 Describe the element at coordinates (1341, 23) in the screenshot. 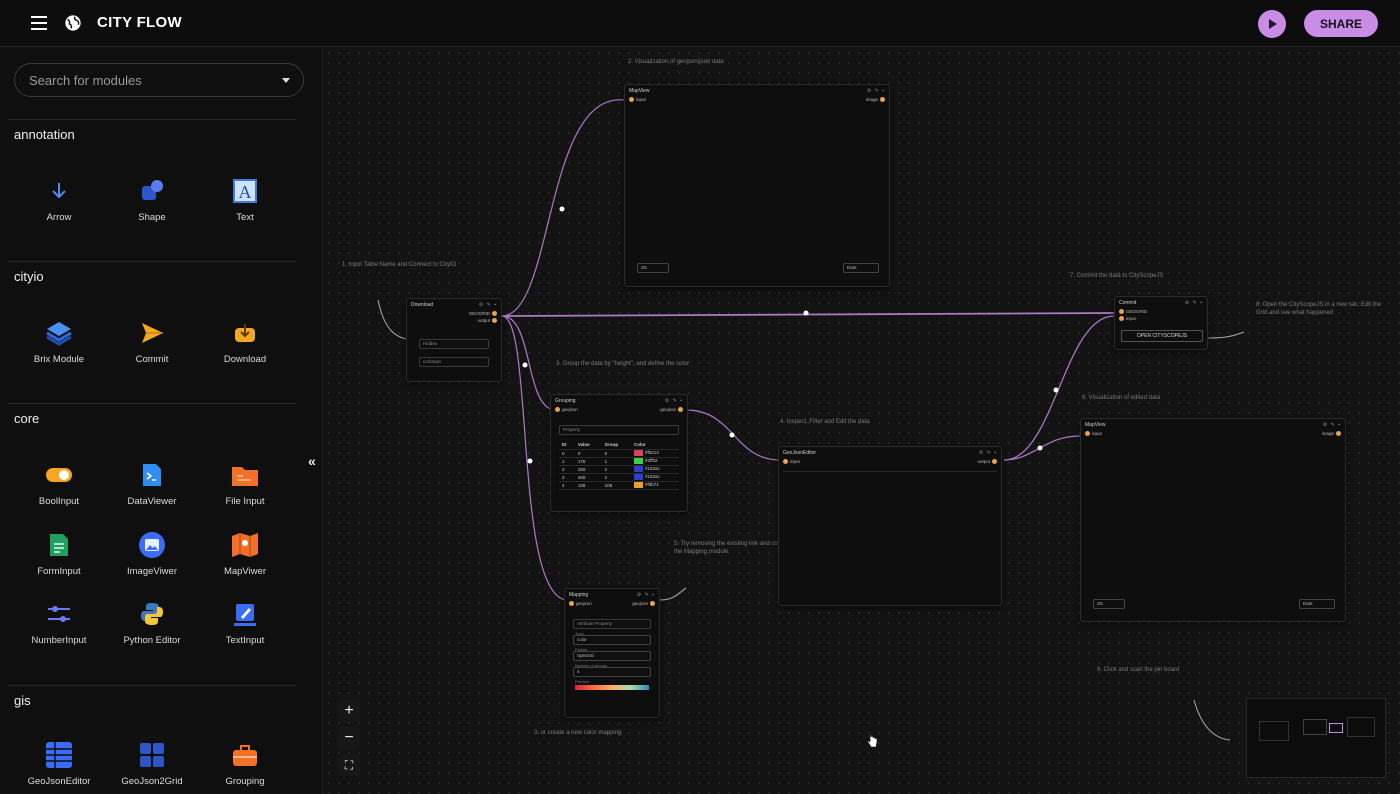

I see `share-button: SHARE` at that location.